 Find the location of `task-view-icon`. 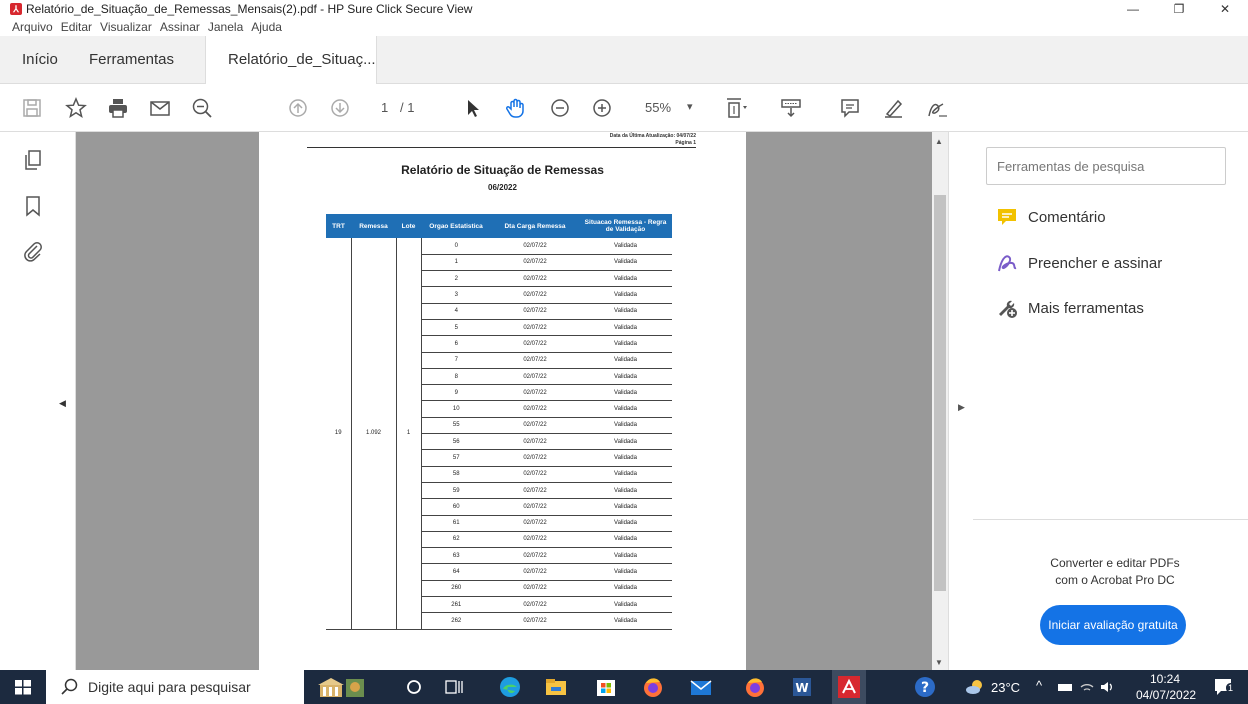

task-view-icon is located at coordinates (454, 687).